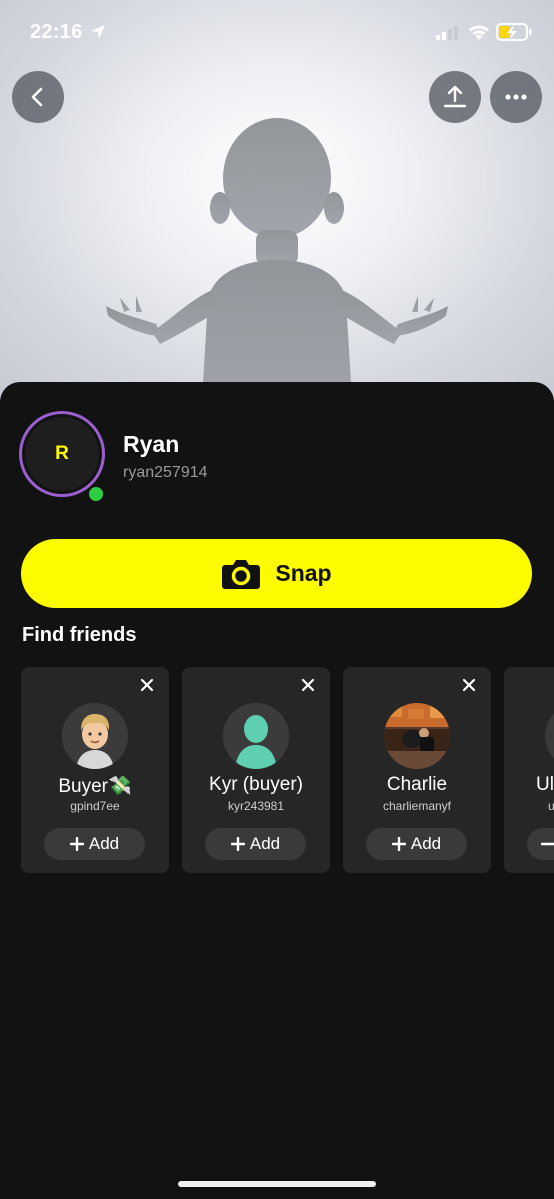  What do you see at coordinates (545, 784) in the screenshot?
I see `friend-name: Ul` at bounding box center [545, 784].